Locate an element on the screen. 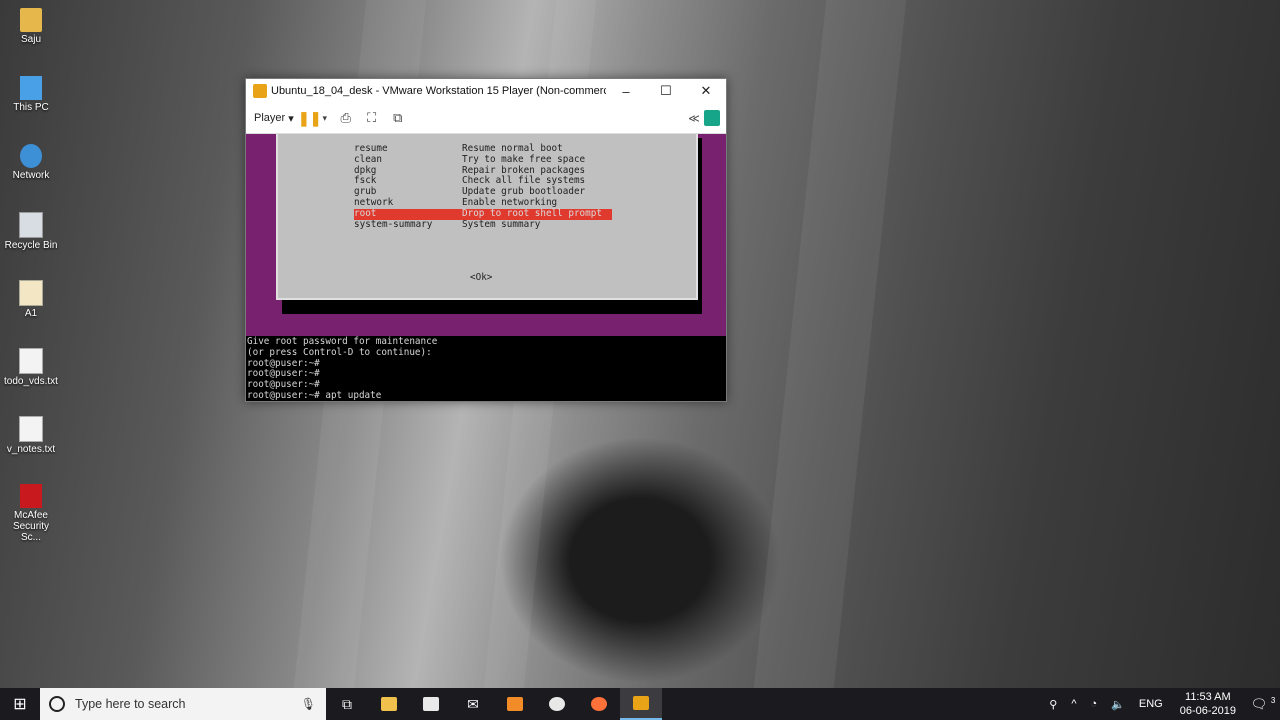 The image size is (1280, 720). language-indicator: ENG is located at coordinates (1151, 704).